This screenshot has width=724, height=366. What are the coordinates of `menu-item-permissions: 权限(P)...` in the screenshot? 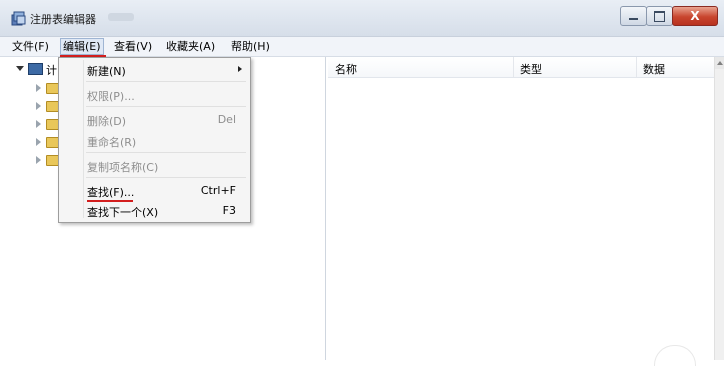 It's located at (111, 96).